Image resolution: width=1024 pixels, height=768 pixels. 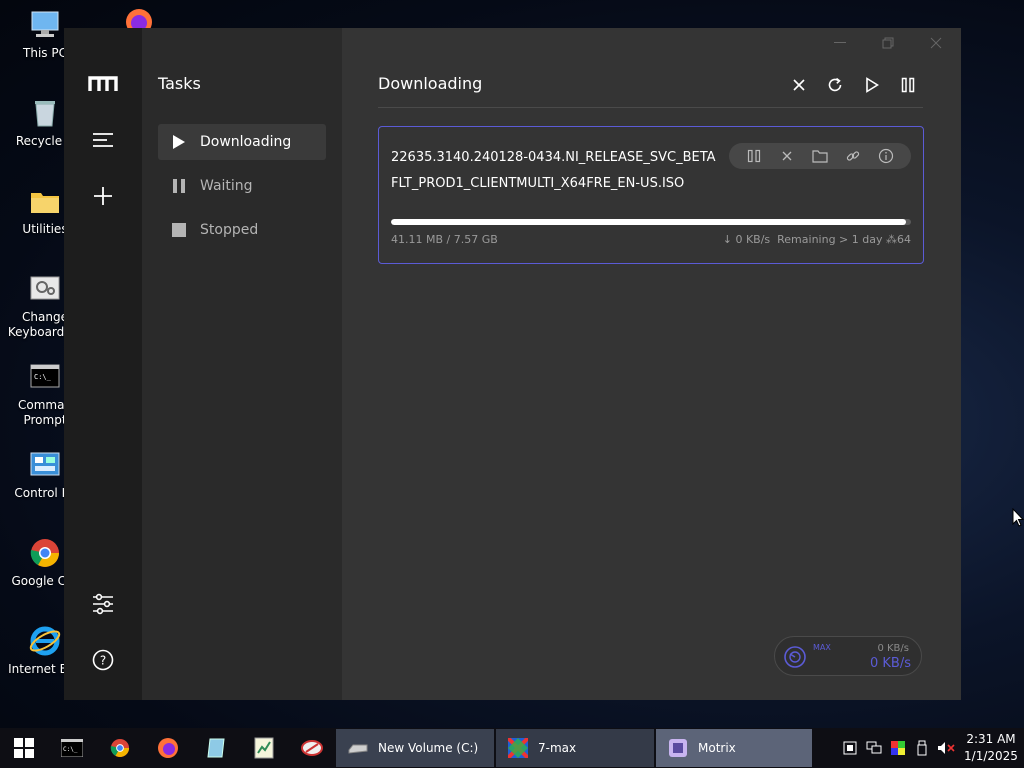 I want to click on download-speed-total: 0 KB/s, so click(x=890, y=663).